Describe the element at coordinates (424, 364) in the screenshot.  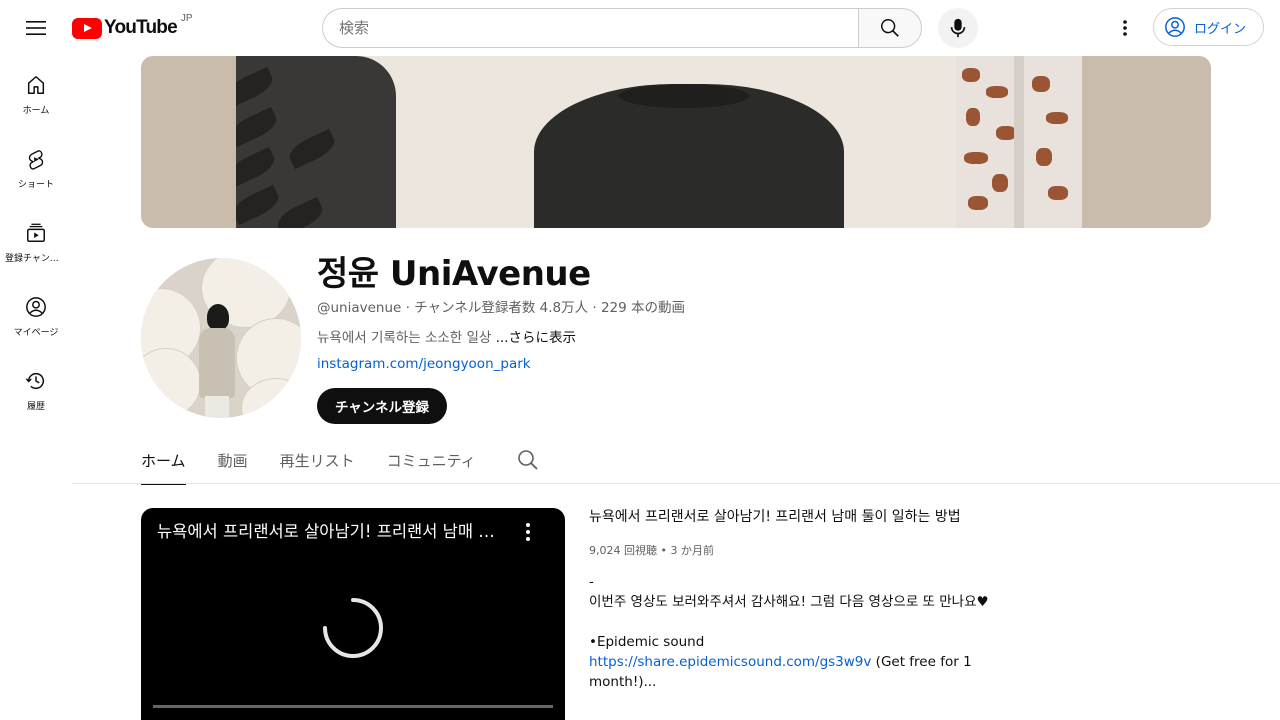
I see `channel-link: instagram.com/jeongyoon_park` at that location.